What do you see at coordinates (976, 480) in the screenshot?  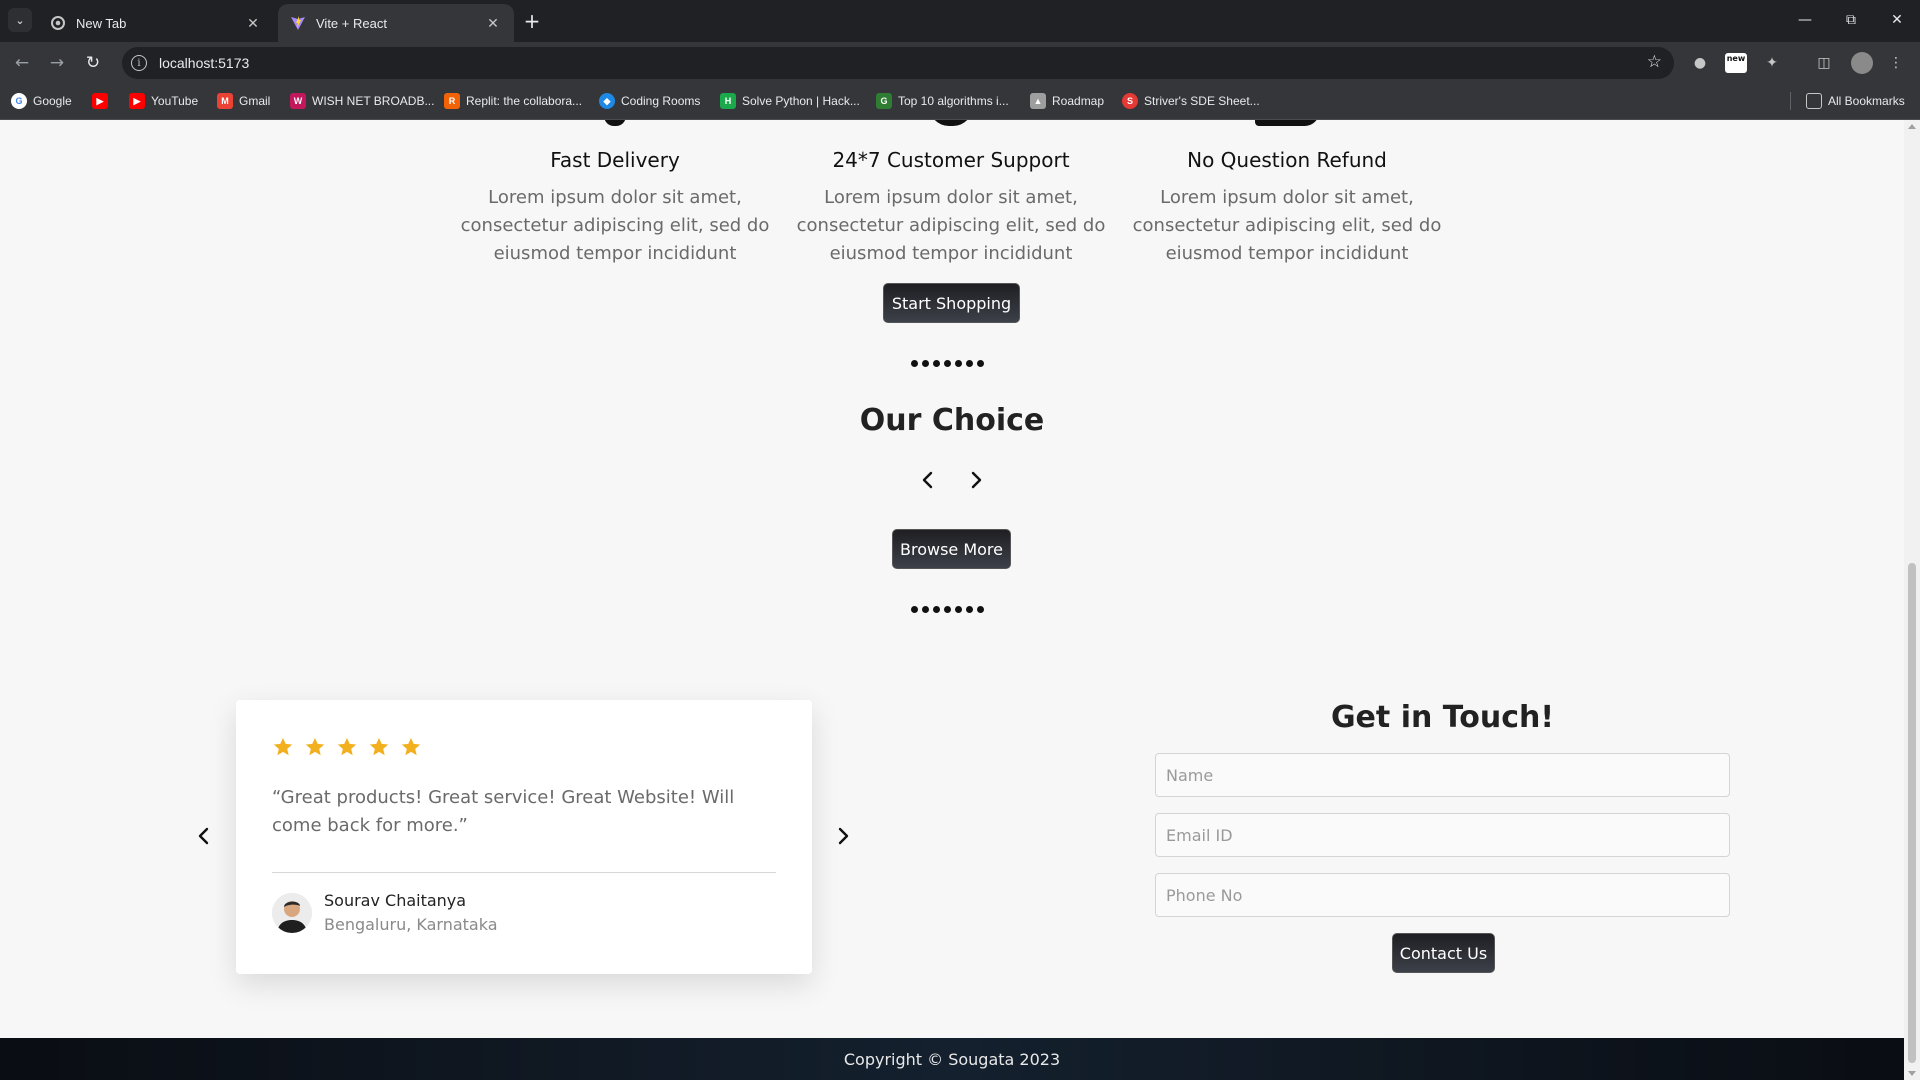 I see `carousel-next-icon` at bounding box center [976, 480].